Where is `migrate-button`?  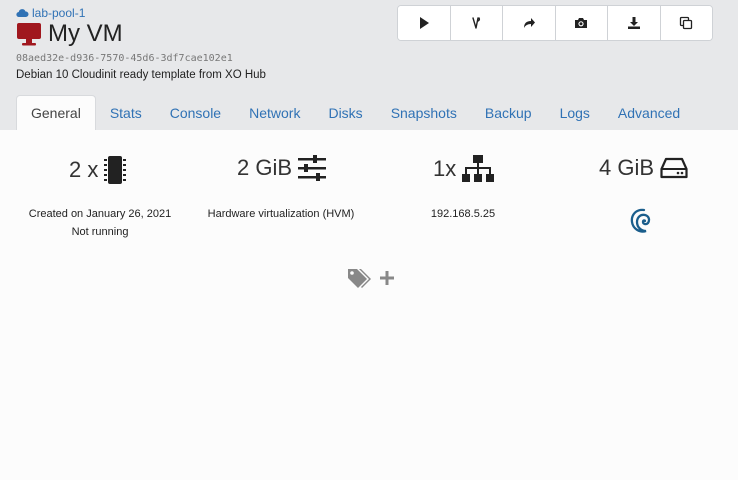
migrate-button is located at coordinates (529, 23).